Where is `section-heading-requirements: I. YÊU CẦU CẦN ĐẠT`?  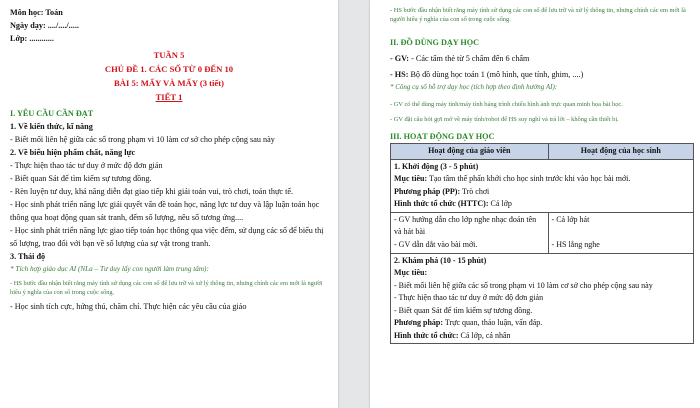 section-heading-requirements: I. YÊU CẦU CẦN ĐẠT is located at coordinates (52, 113).